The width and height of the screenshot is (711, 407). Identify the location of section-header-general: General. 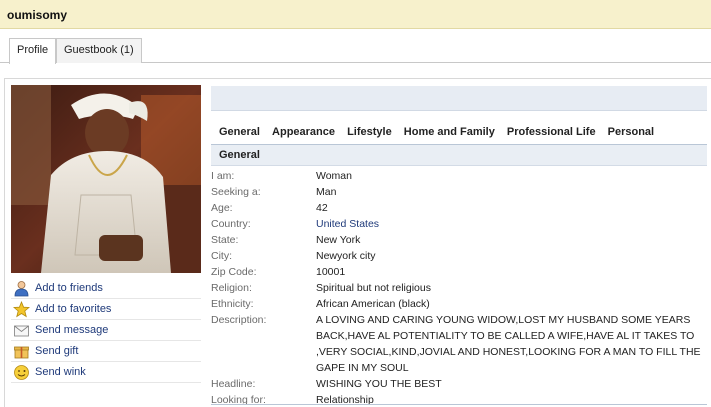
(459, 155).